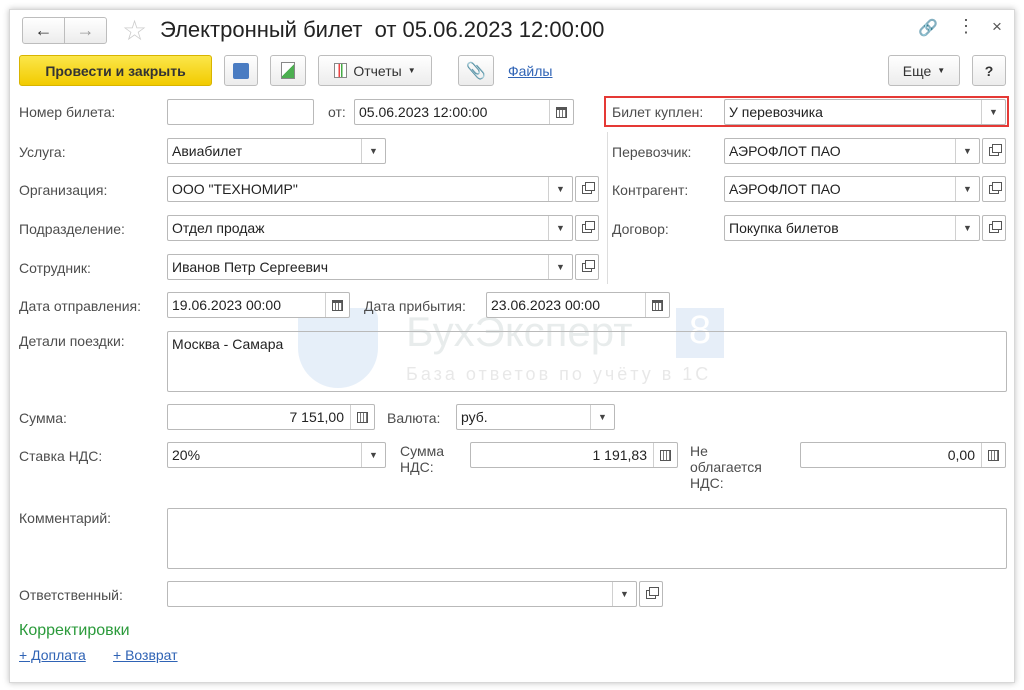 This screenshot has width=1024, height=690. I want to click on employee-open-button, so click(587, 267).